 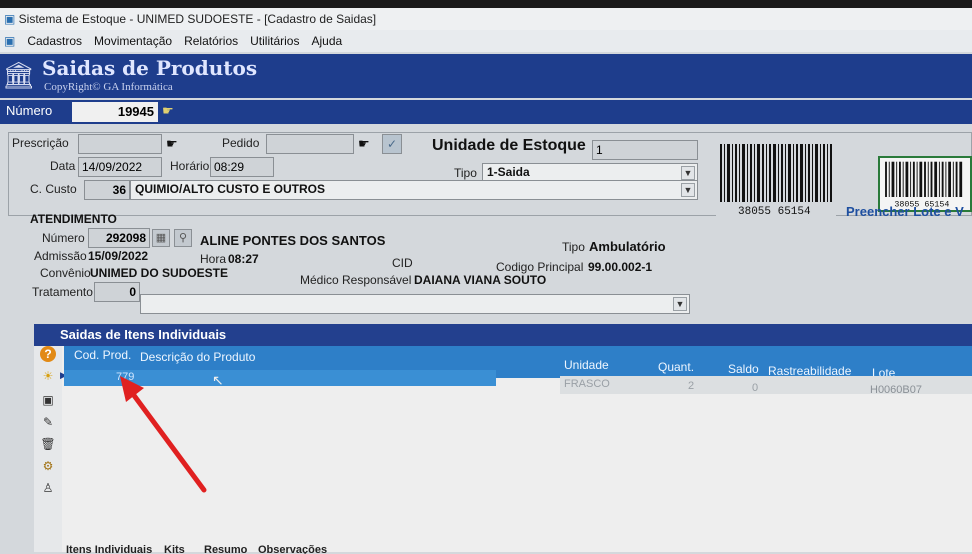 What do you see at coordinates (587, 384) in the screenshot?
I see `cell-unidade: FRASCO` at bounding box center [587, 384].